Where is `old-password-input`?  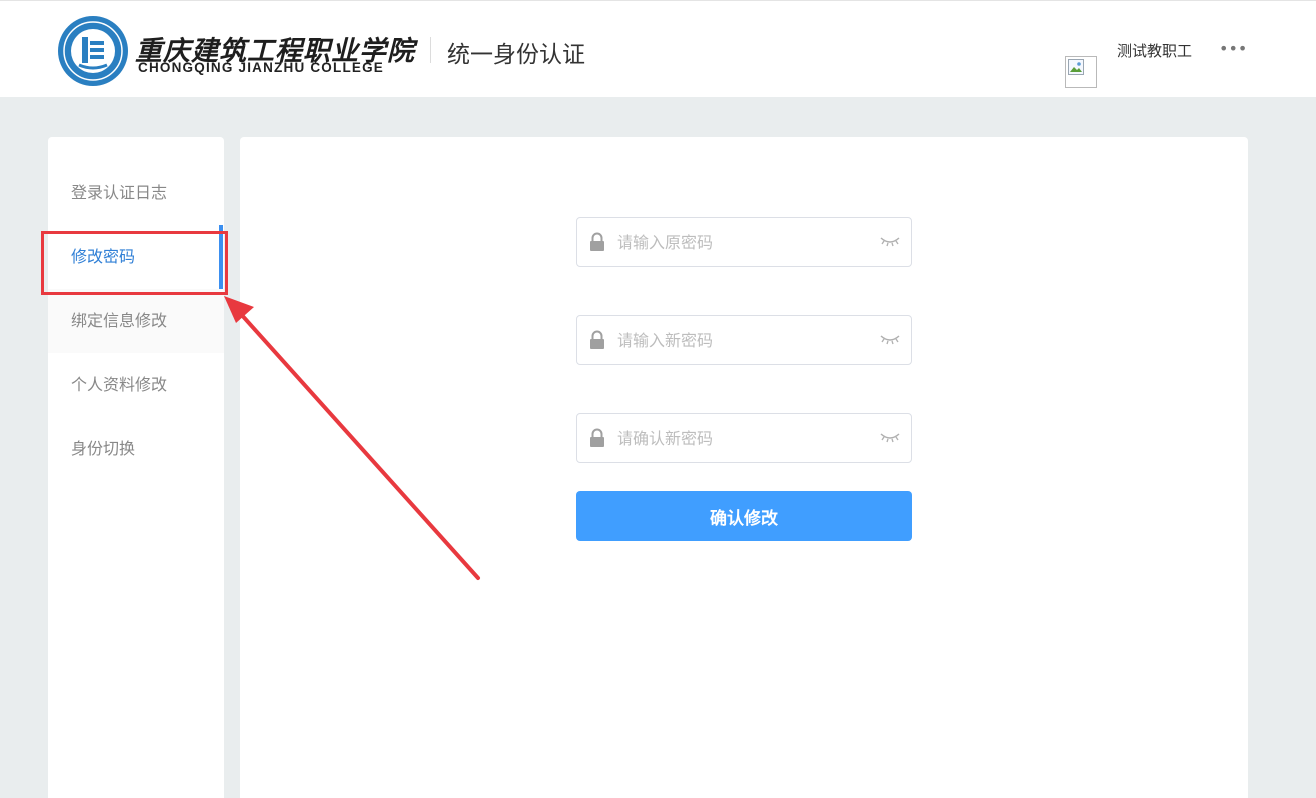
old-password-input is located at coordinates (742, 242).